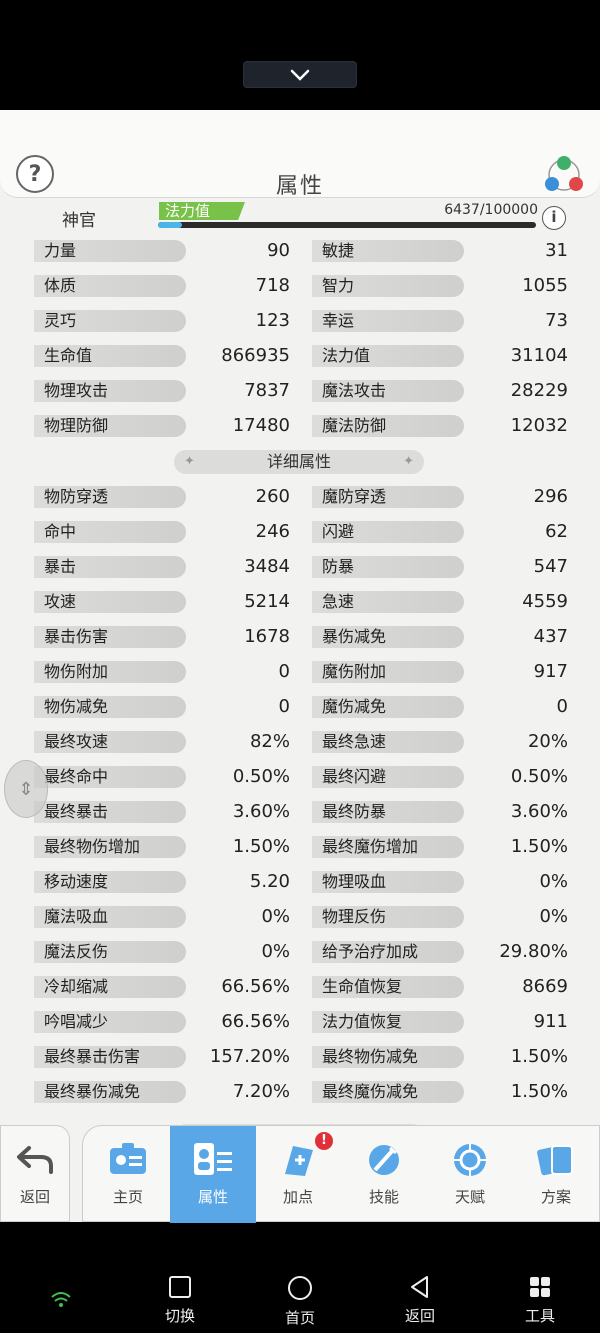 This screenshot has width=600, height=1333. What do you see at coordinates (110, 251) in the screenshot?
I see `stat-label: 力量` at bounding box center [110, 251].